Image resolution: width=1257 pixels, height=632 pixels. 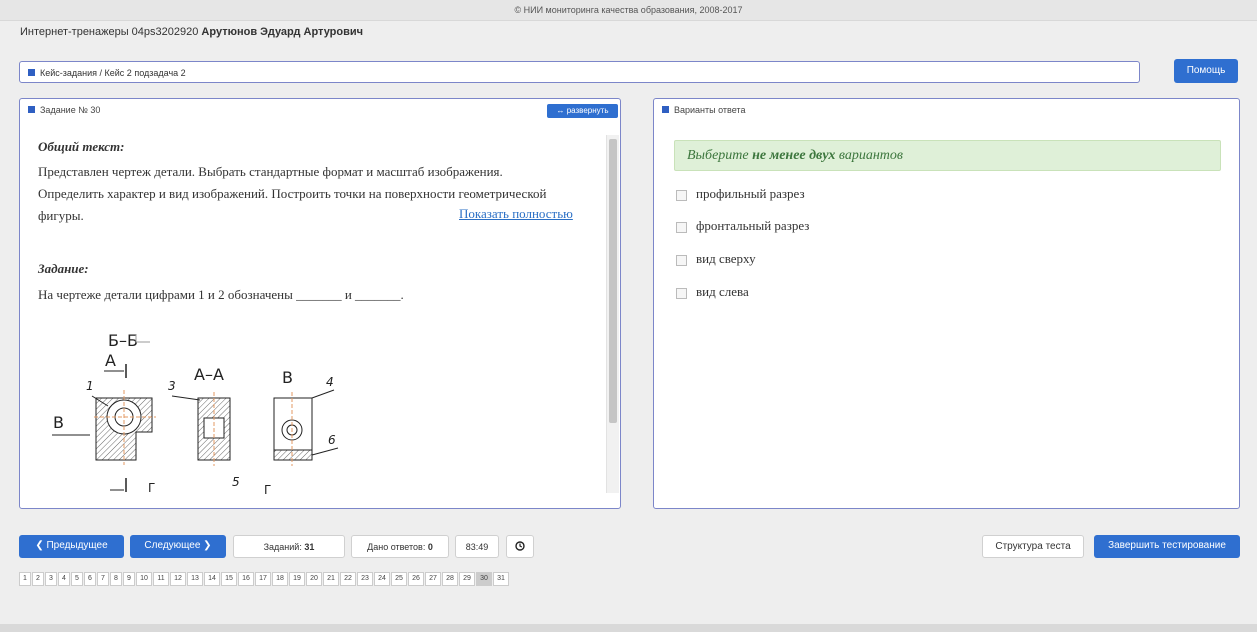 I want to click on number-4-label: 4, so click(x=330, y=382).